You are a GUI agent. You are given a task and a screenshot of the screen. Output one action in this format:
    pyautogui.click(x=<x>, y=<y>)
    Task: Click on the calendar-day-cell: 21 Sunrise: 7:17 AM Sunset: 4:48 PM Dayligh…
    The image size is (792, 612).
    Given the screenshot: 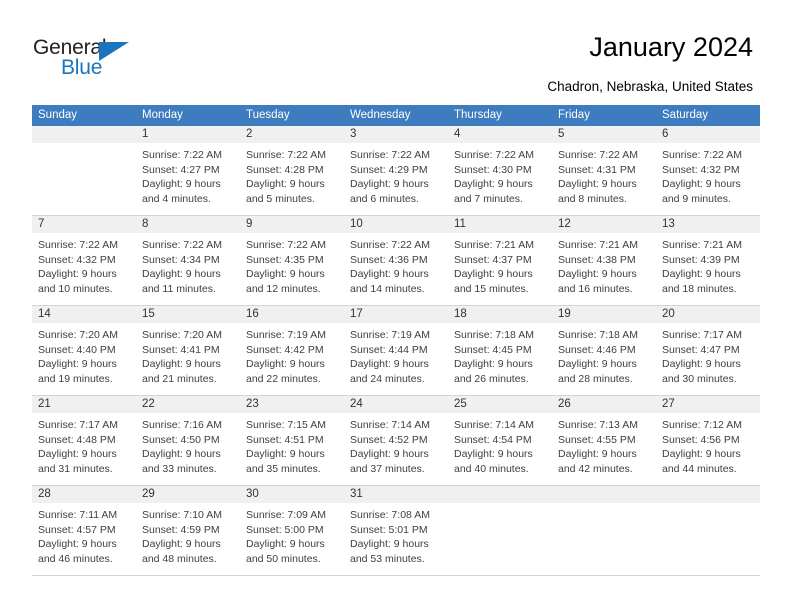 What is the action you would take?
    pyautogui.click(x=84, y=440)
    